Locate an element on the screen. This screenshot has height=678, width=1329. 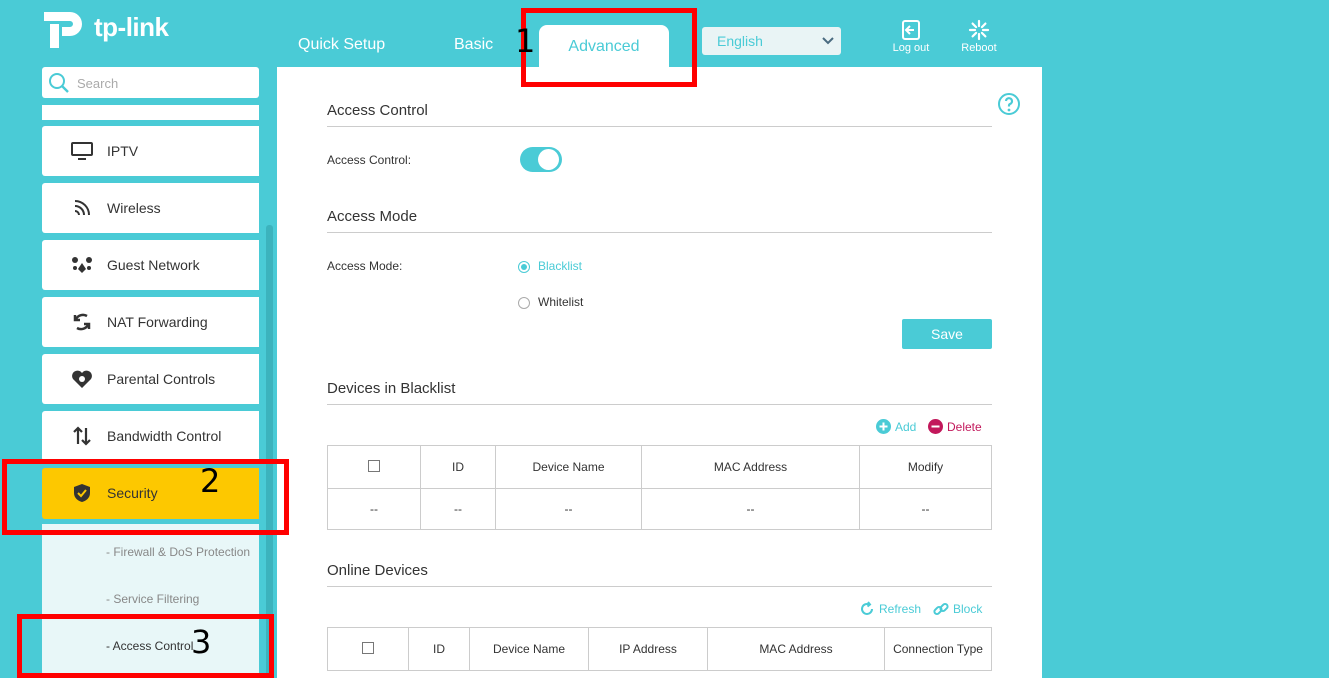
heart-icon is located at coordinates (82, 379).